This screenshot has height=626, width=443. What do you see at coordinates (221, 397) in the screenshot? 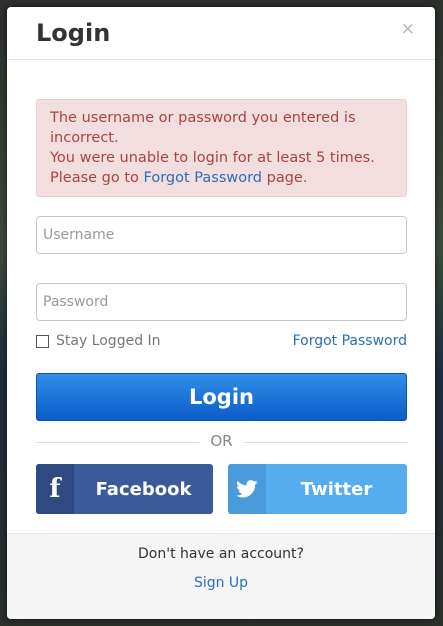
I see `login-button: Login` at bounding box center [221, 397].